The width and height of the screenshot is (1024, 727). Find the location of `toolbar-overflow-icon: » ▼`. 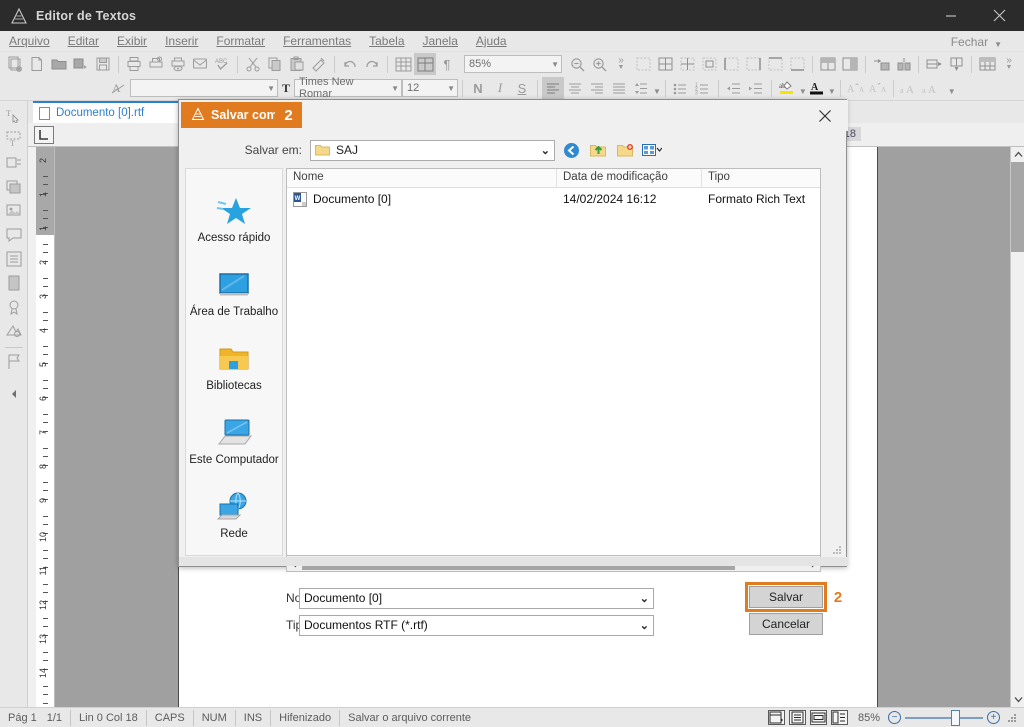

toolbar-overflow-icon: » ▼ is located at coordinates (621, 64).